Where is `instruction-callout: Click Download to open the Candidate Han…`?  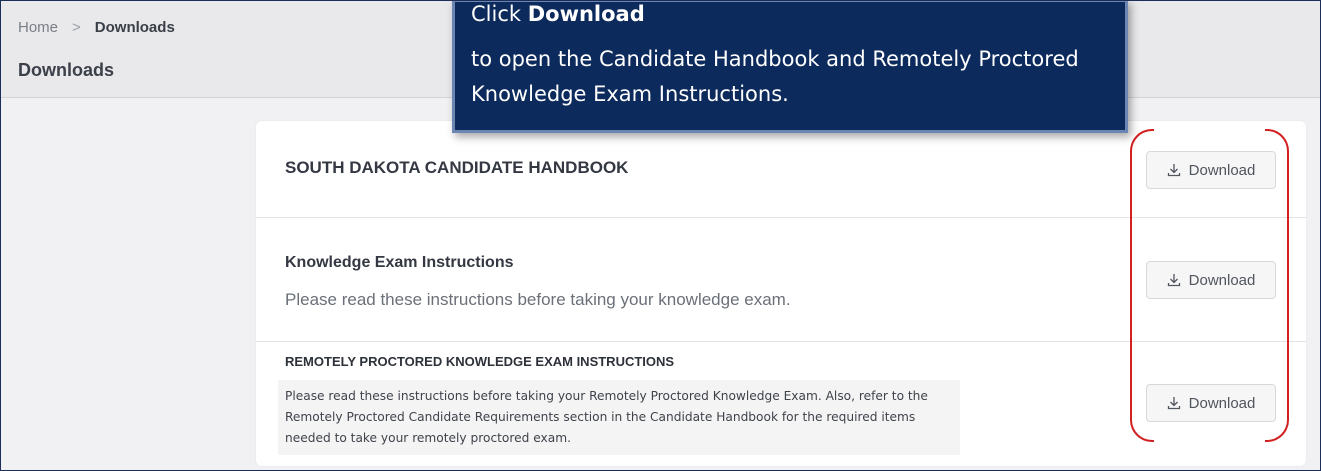
instruction-callout: Click Download to open the Candidate Han… is located at coordinates (790, 67).